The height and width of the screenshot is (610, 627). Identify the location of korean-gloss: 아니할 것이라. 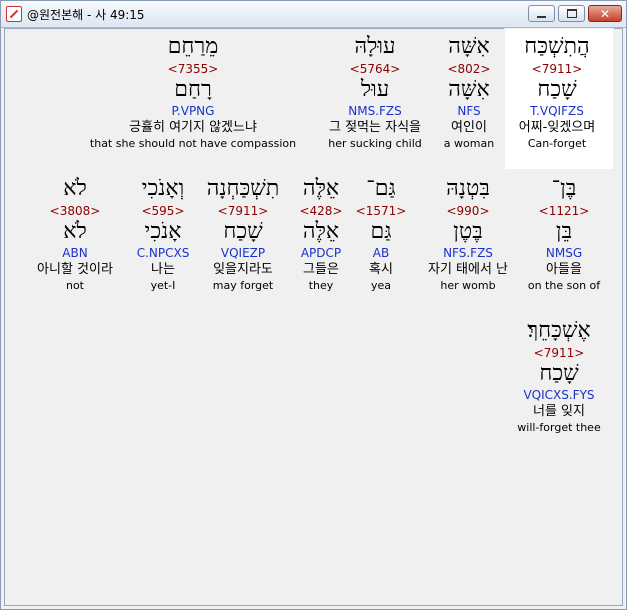
(75, 269).